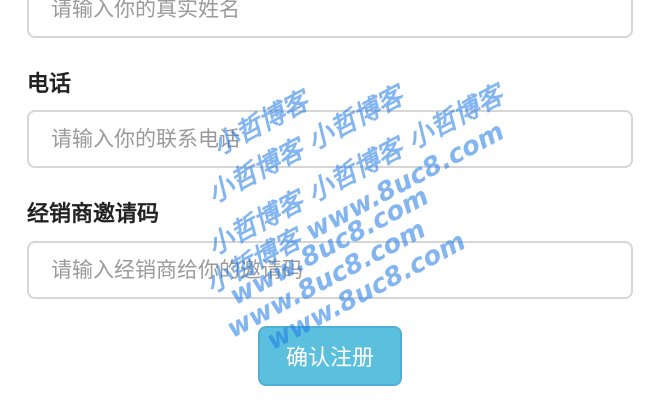  Describe the element at coordinates (49, 84) in the screenshot. I see `phone-label: 电话` at that location.